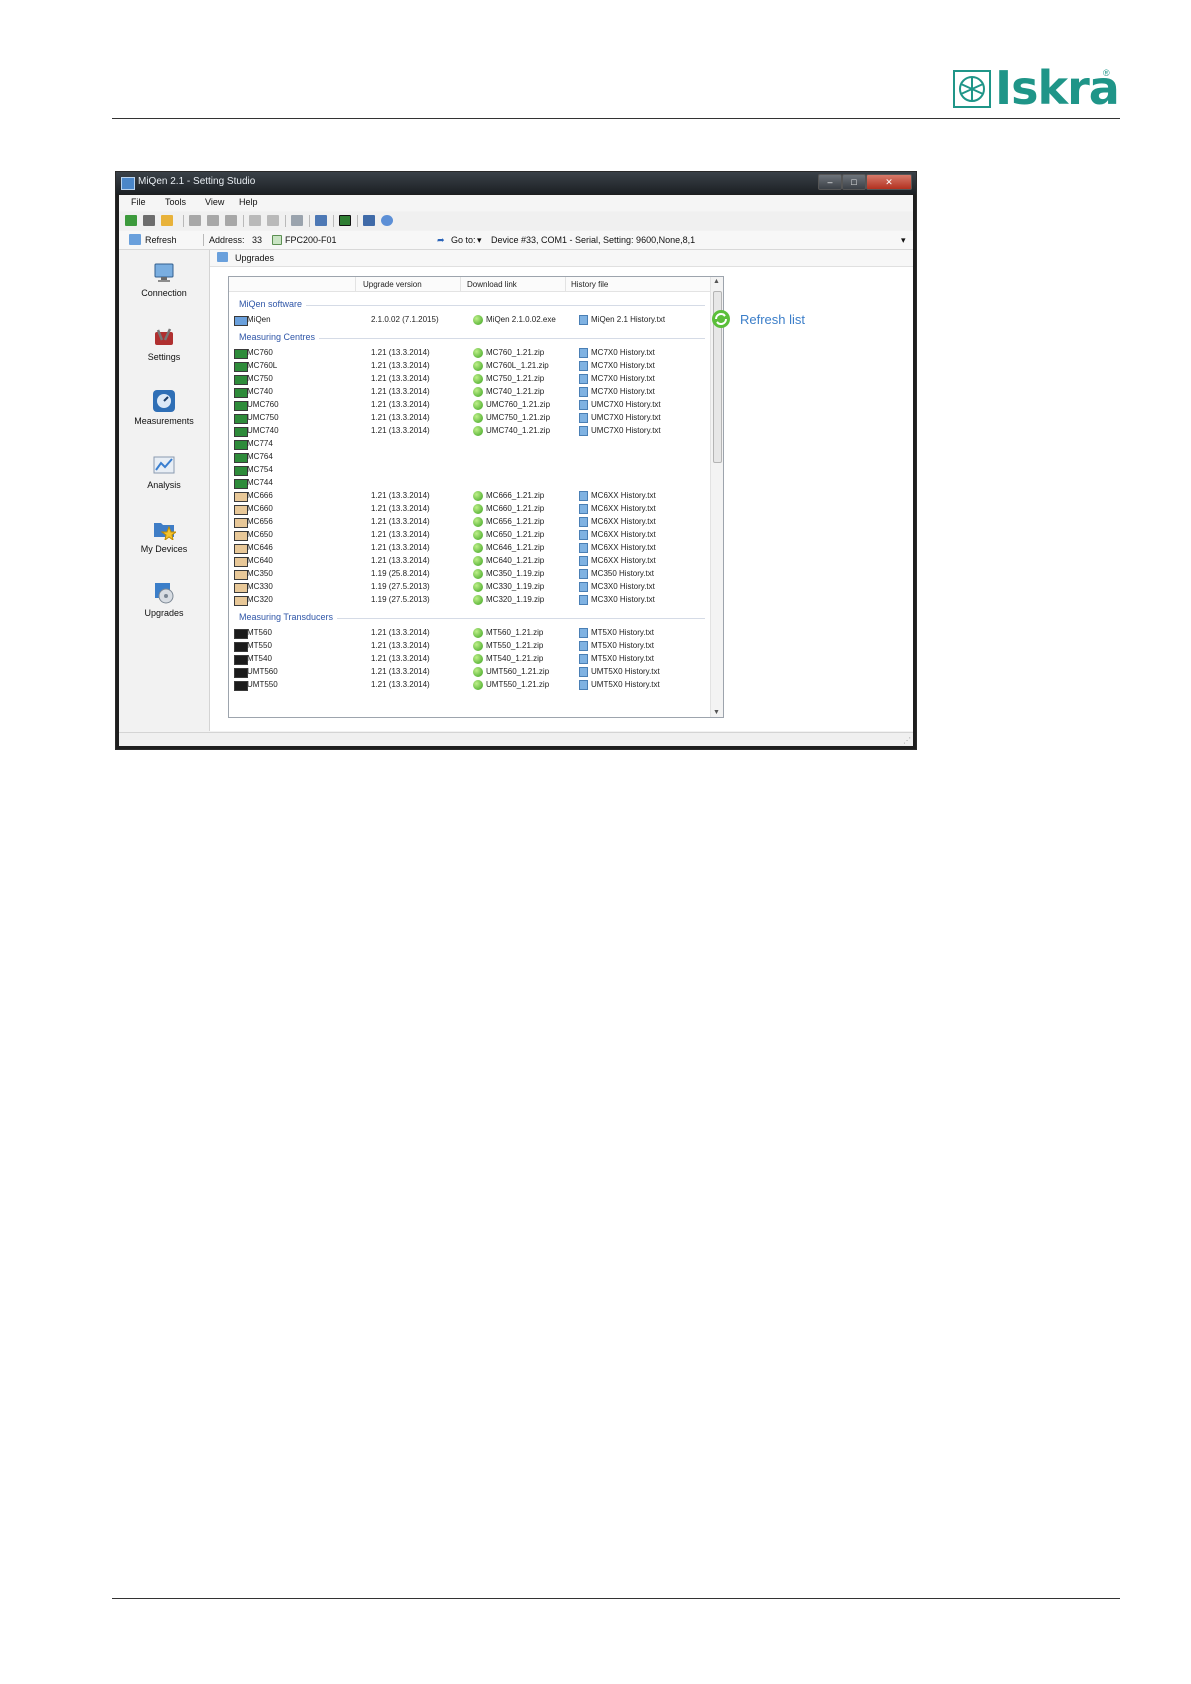 This screenshot has width=1191, height=1684. Describe the element at coordinates (515, 378) in the screenshot. I see `download-link: MC750_1.21.zip` at that location.